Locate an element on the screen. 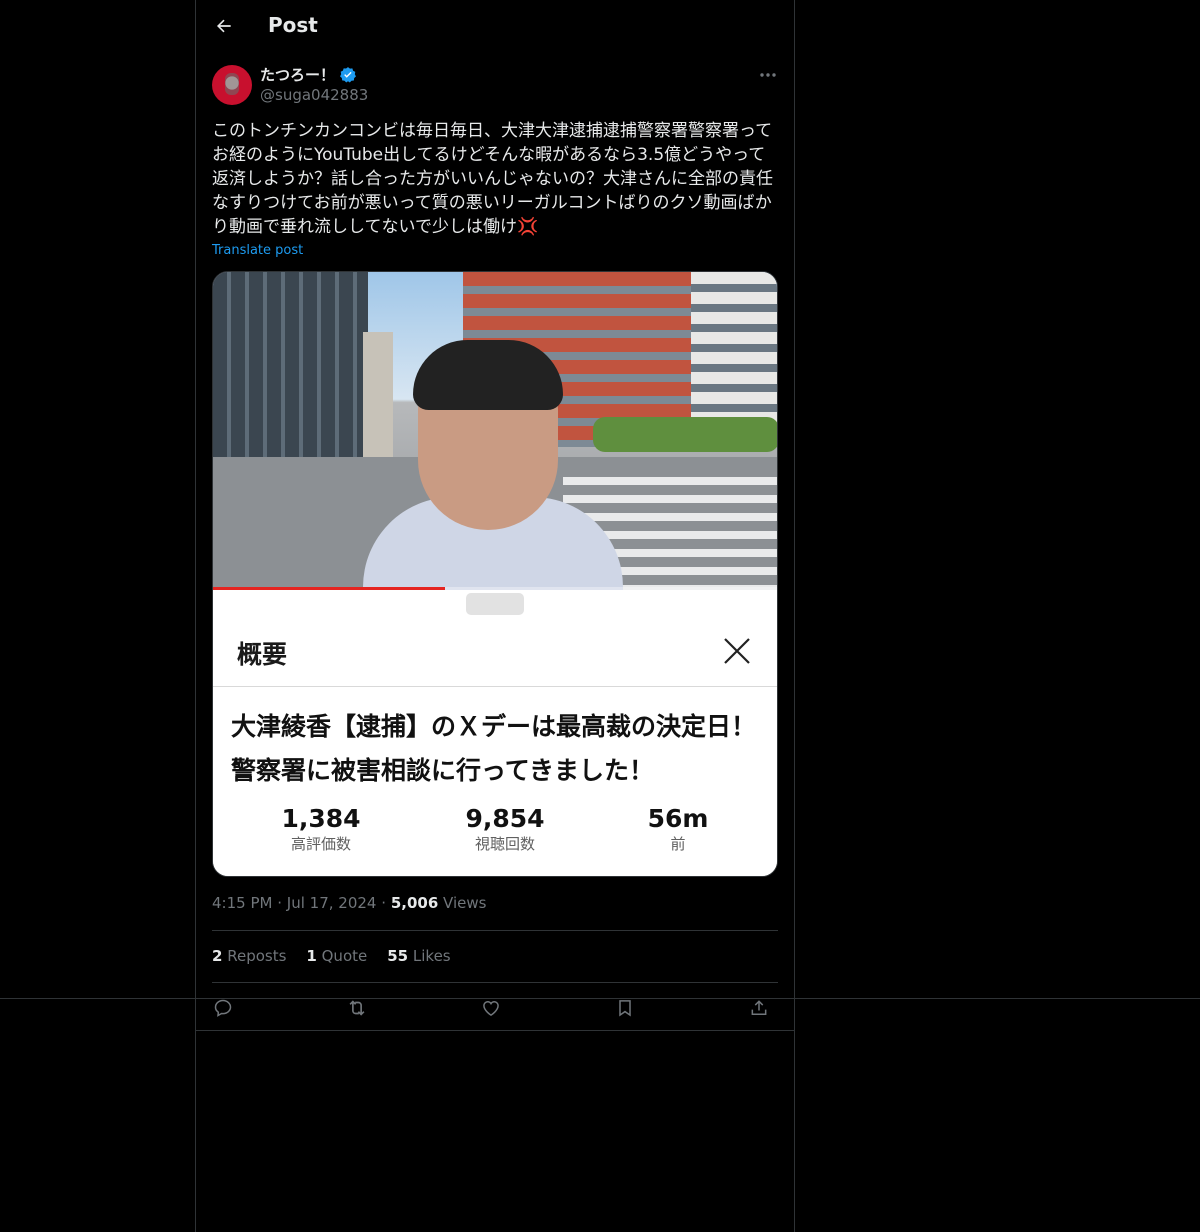 This screenshot has width=1200, height=1232. more-button is located at coordinates (768, 75).